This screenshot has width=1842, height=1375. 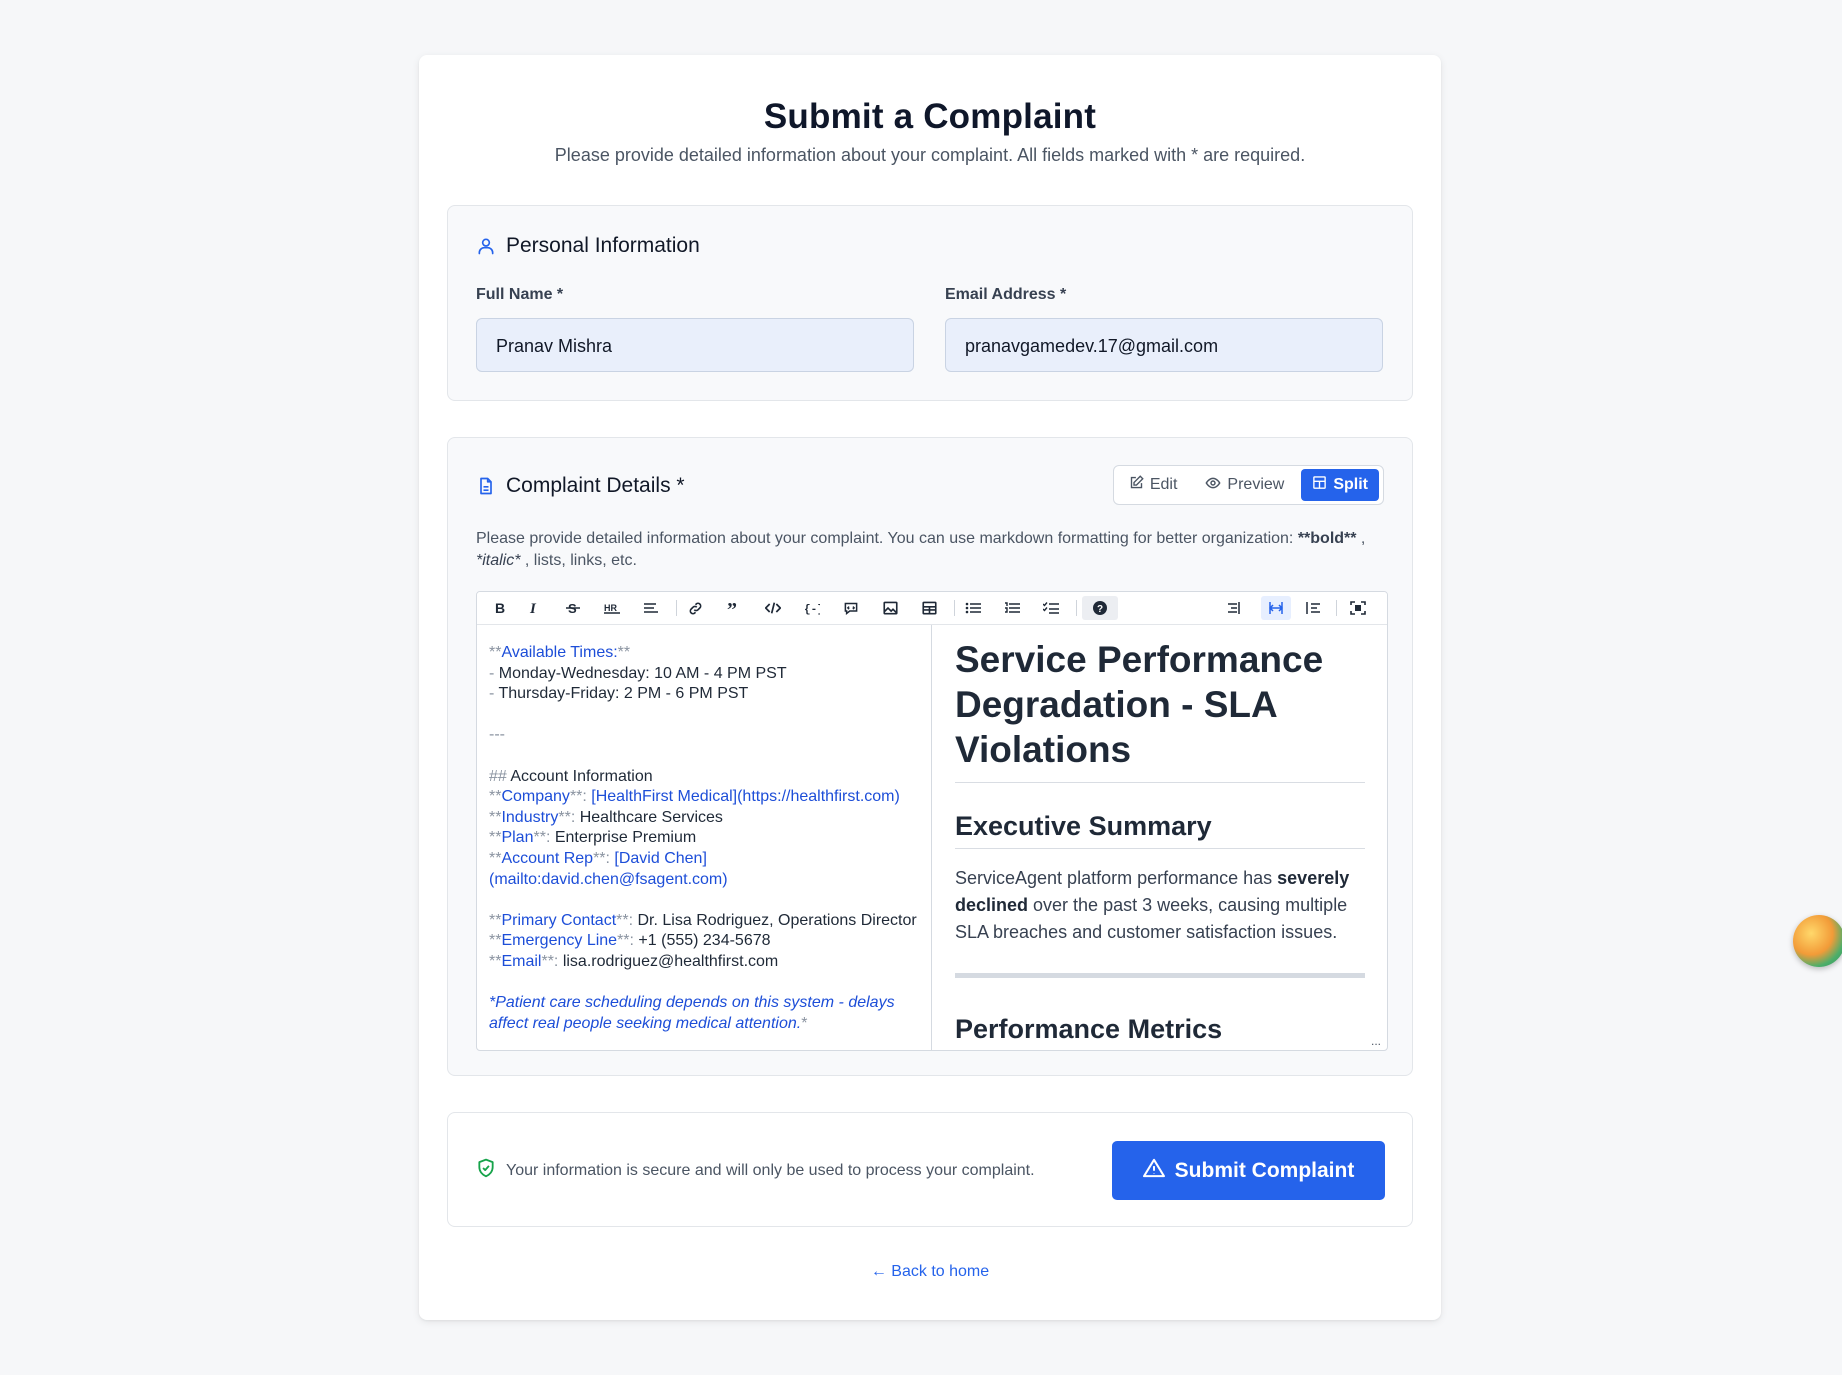 I want to click on help-icon: ?, so click(x=1100, y=608).